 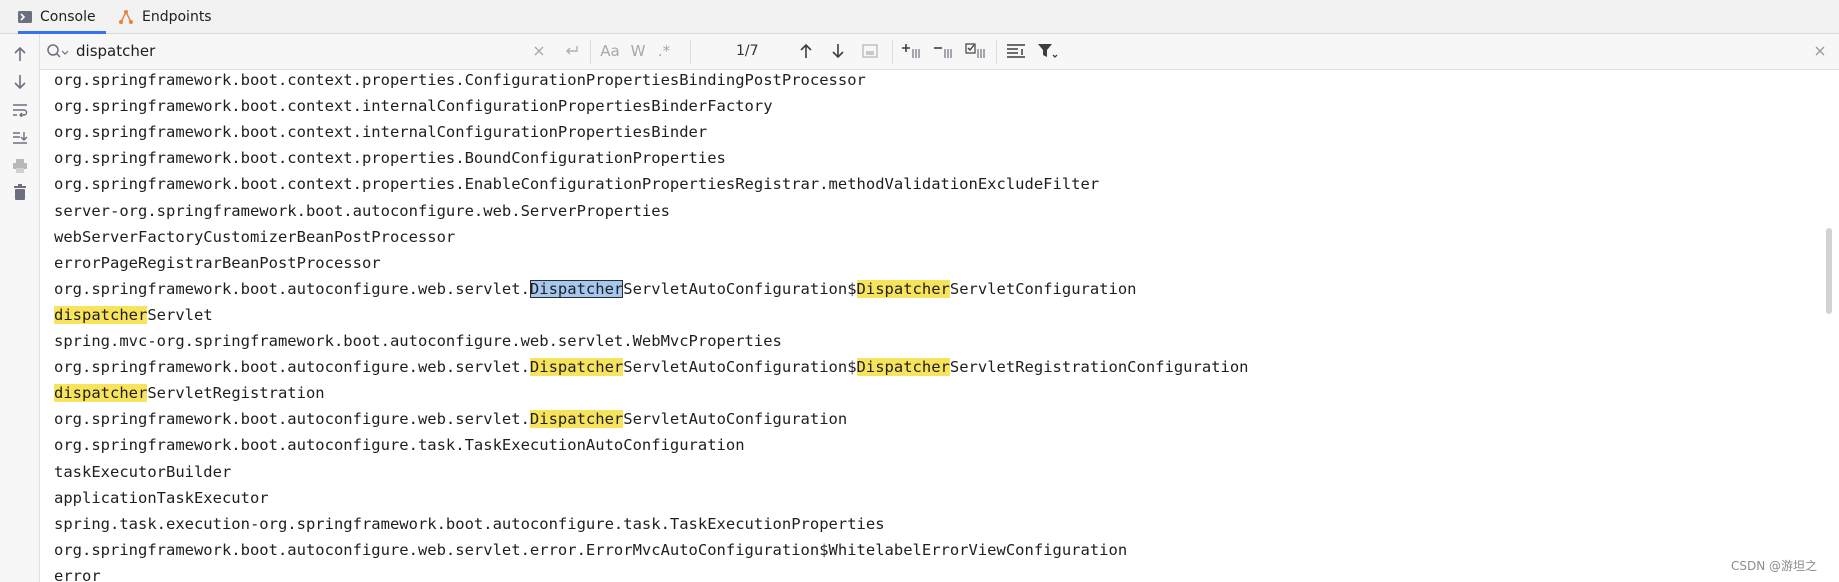 I want to click on current-search-match: Dispatcher, so click(x=576, y=288).